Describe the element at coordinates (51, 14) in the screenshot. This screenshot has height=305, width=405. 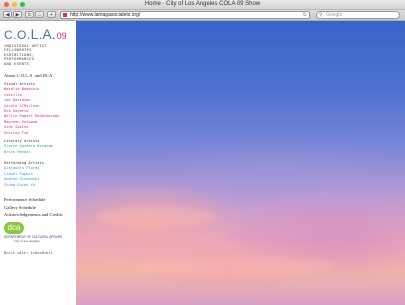
I see `add-bookmark-button: +` at that location.